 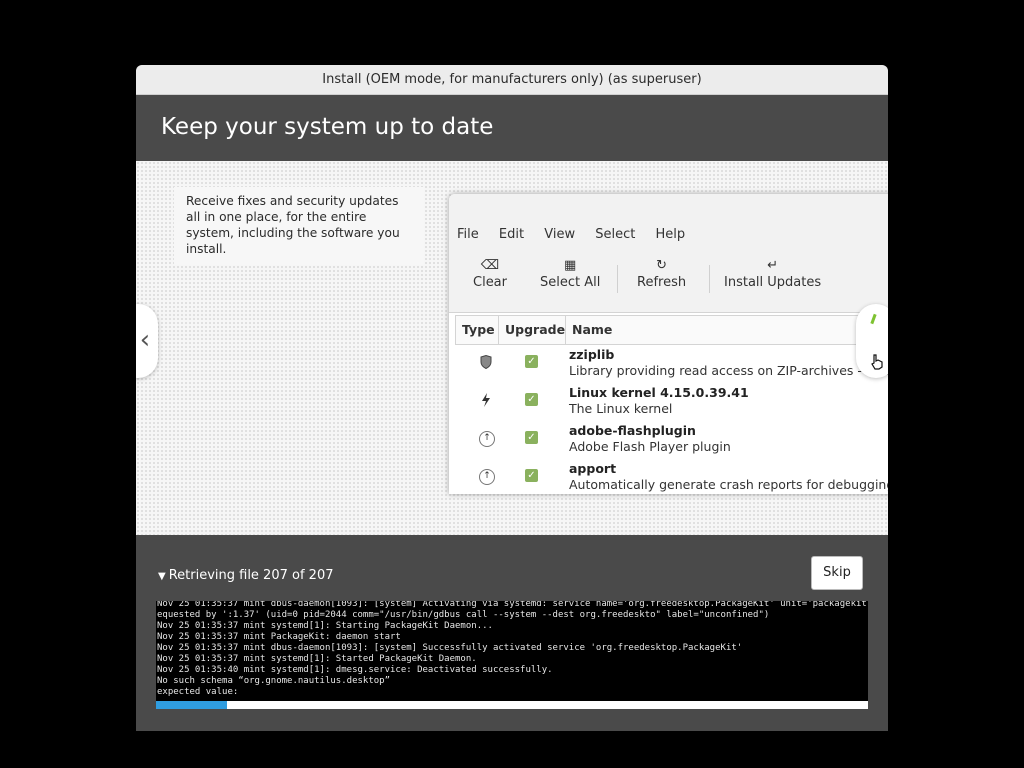 What do you see at coordinates (668, 220) in the screenshot?
I see `menubar: File Edit View Select Help` at bounding box center [668, 220].